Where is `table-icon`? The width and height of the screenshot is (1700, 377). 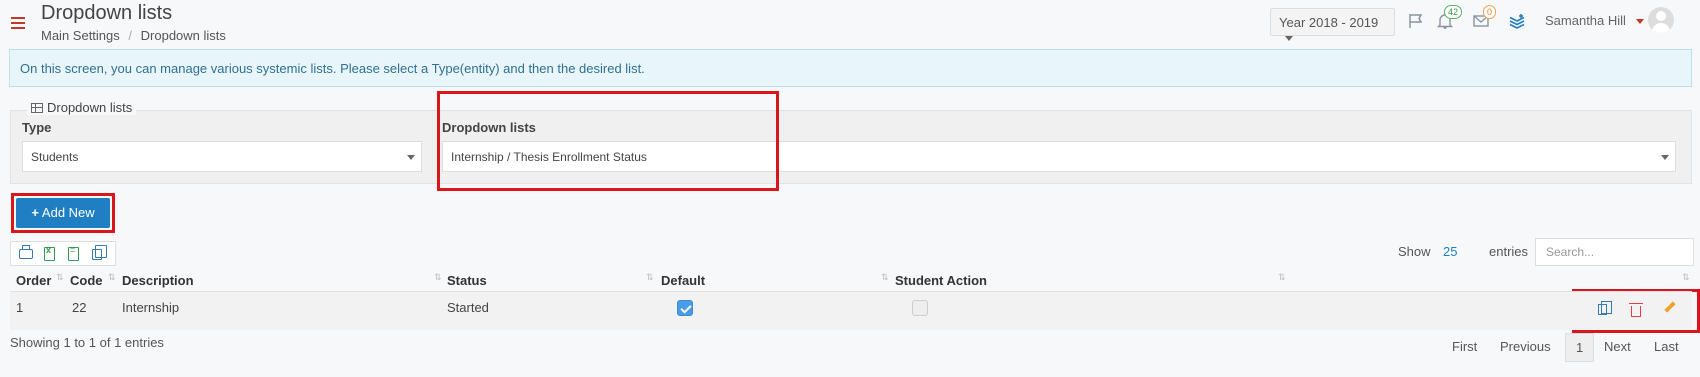 table-icon is located at coordinates (37, 108).